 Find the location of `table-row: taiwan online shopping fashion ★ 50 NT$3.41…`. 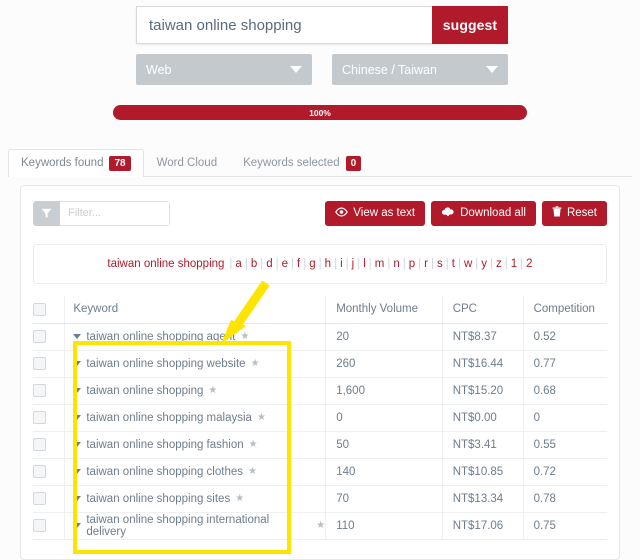

table-row: taiwan online shopping fashion ★ 50 NT$3.41… is located at coordinates (320, 445).